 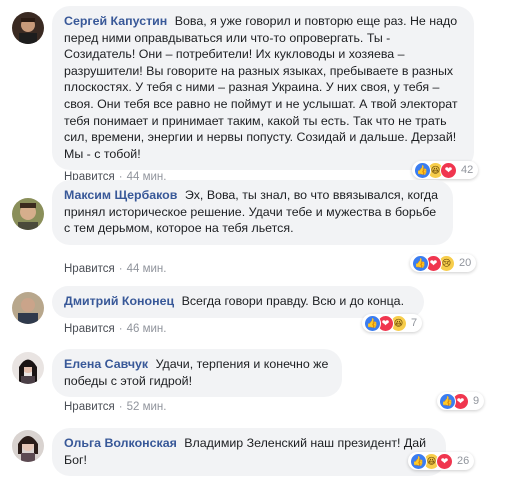 I want to click on reaction-summary: 👍 ❤ 9, so click(x=461, y=401).